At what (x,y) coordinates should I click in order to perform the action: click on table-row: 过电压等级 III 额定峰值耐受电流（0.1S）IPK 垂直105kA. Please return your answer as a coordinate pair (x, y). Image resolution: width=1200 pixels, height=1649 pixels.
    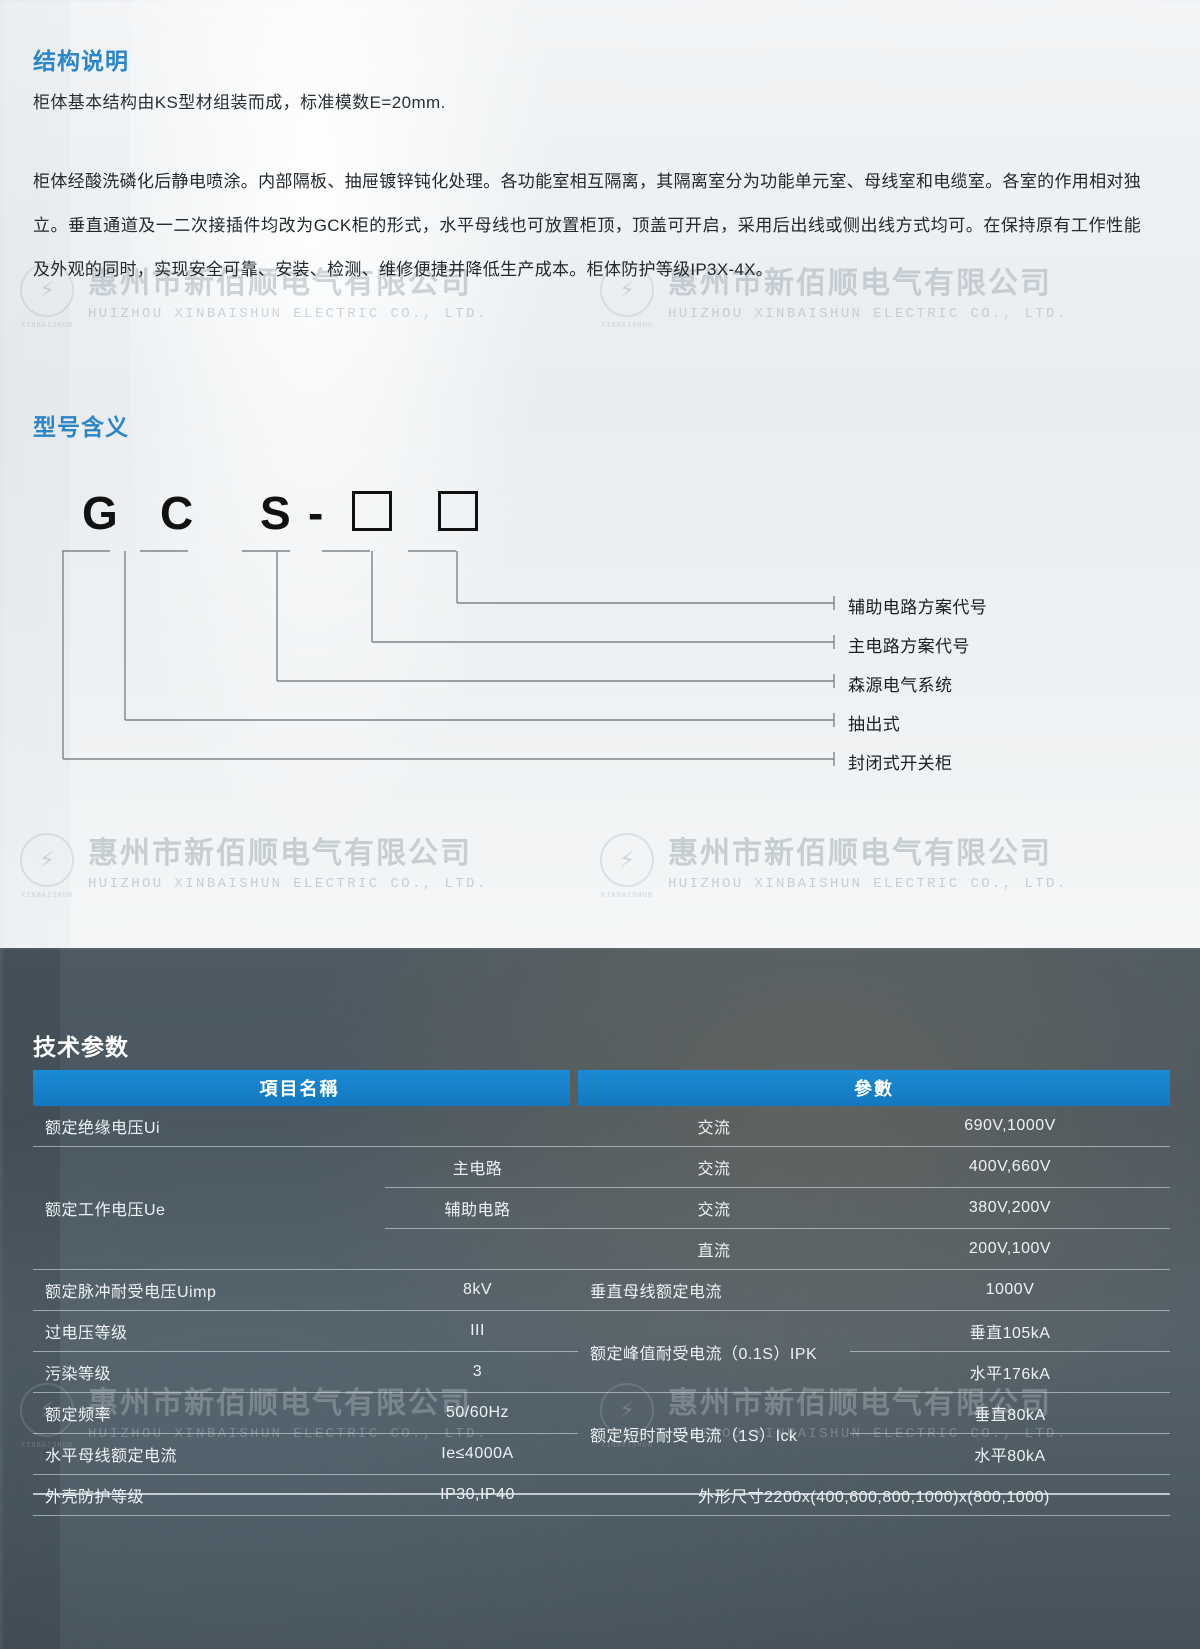
    Looking at the image, I should click on (601, 1351).